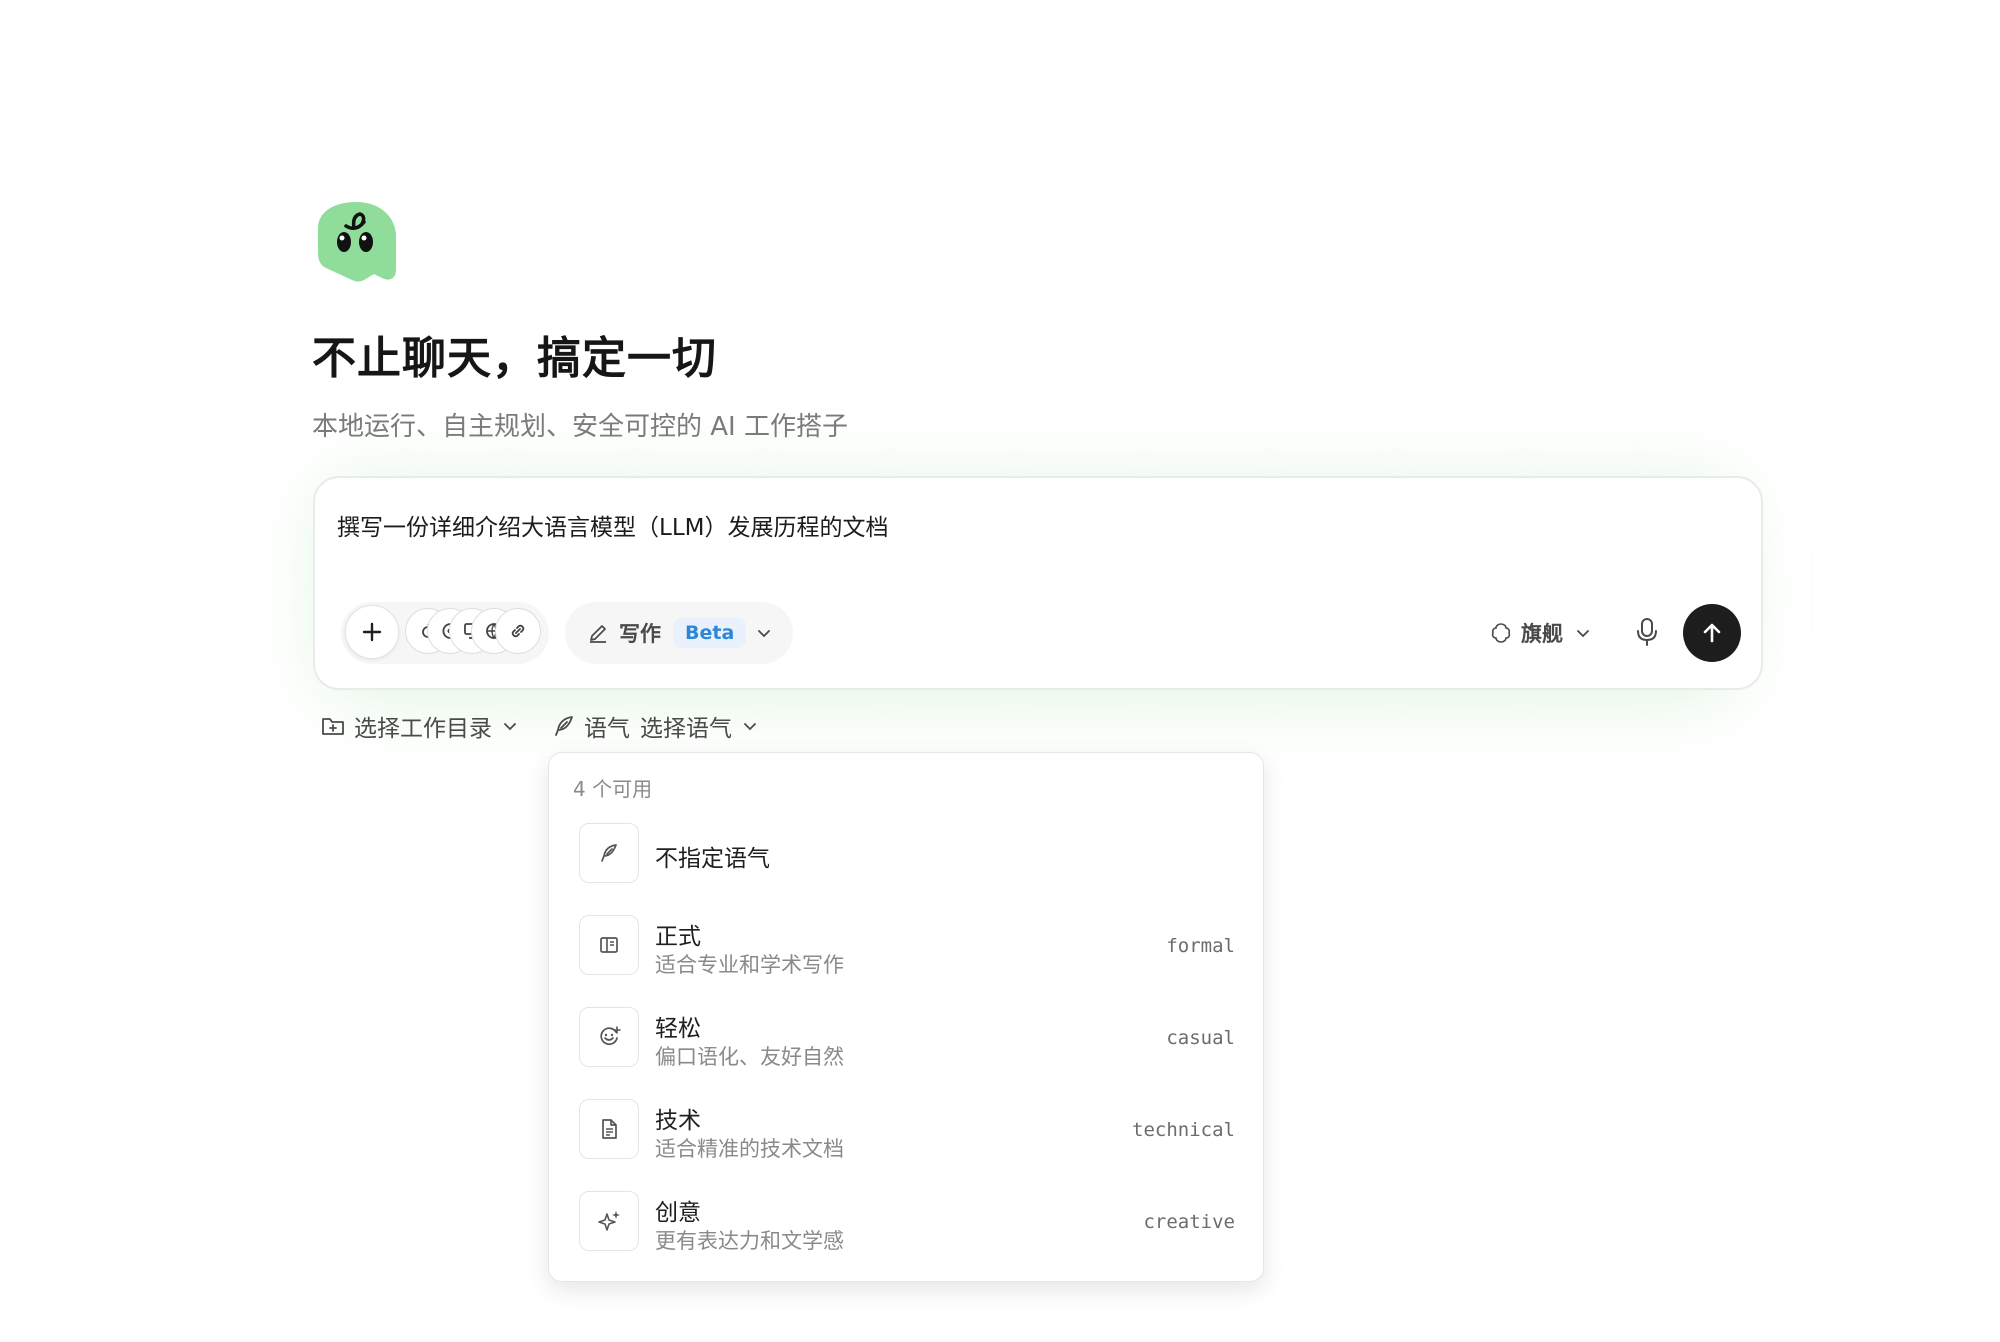 The image size is (2000, 1342). I want to click on link-icon, so click(518, 631).